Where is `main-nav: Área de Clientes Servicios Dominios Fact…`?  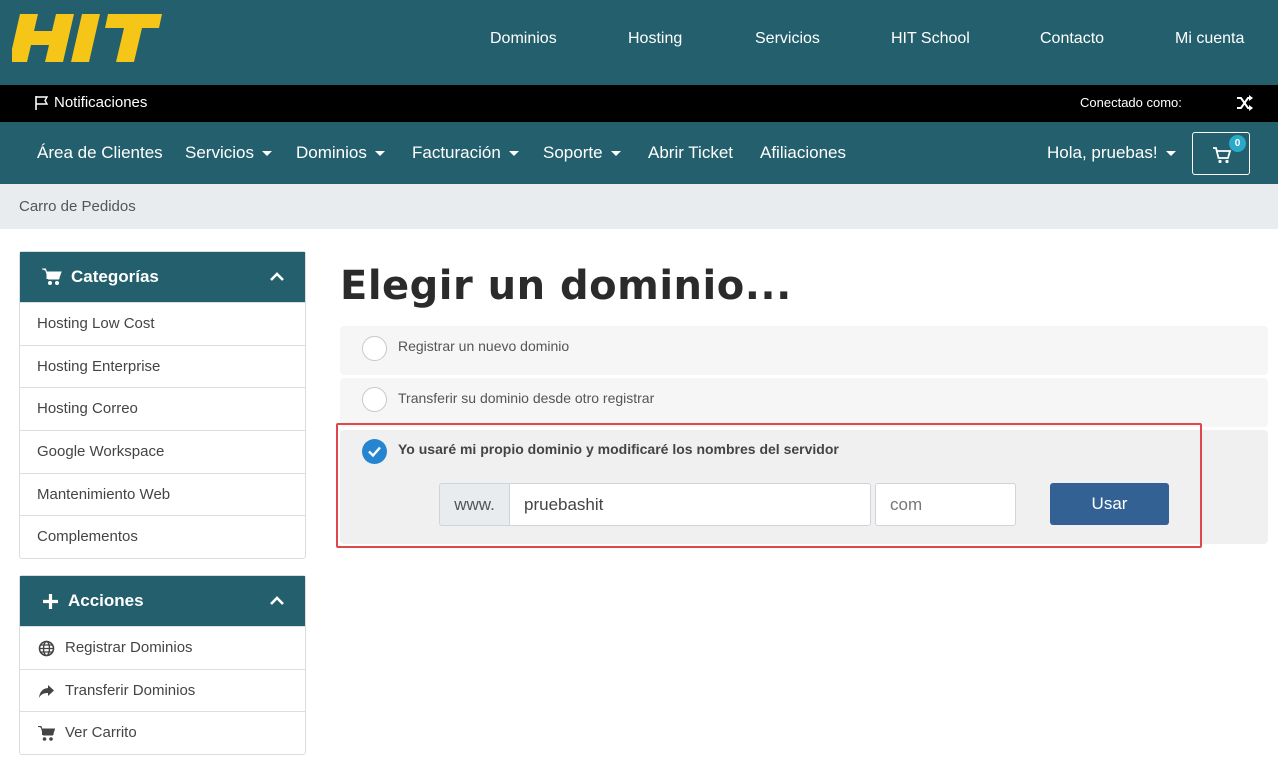
main-nav: Área de Clientes Servicios Dominios Fact… is located at coordinates (639, 153).